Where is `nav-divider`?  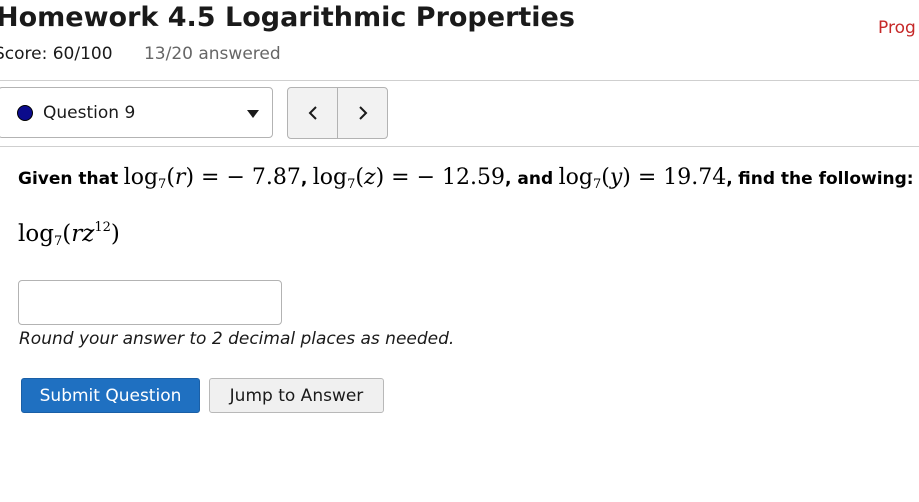 nav-divider is located at coordinates (459, 146).